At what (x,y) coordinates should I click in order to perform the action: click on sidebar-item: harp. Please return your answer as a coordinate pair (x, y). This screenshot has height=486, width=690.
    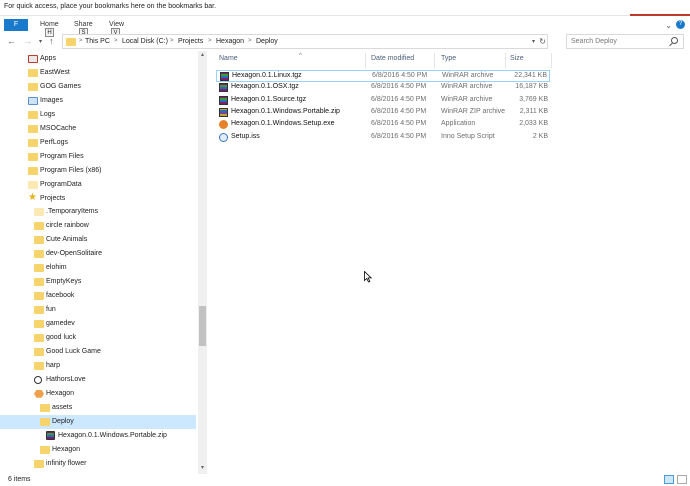
    Looking at the image, I should click on (98, 366).